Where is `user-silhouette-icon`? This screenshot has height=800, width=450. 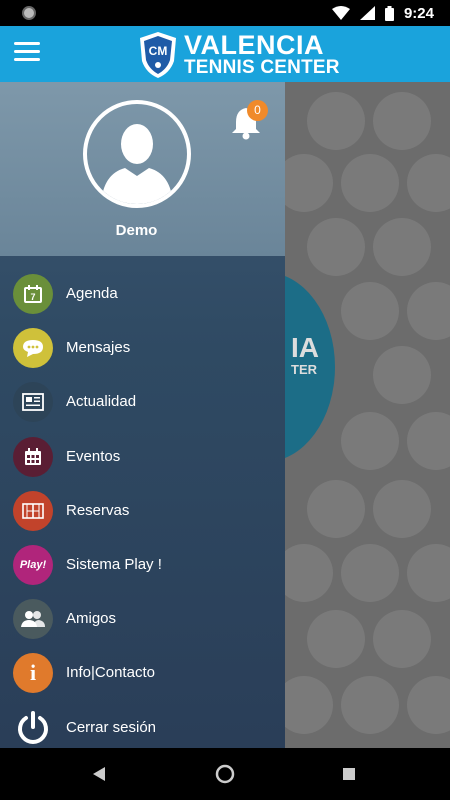 user-silhouette-icon is located at coordinates (137, 164).